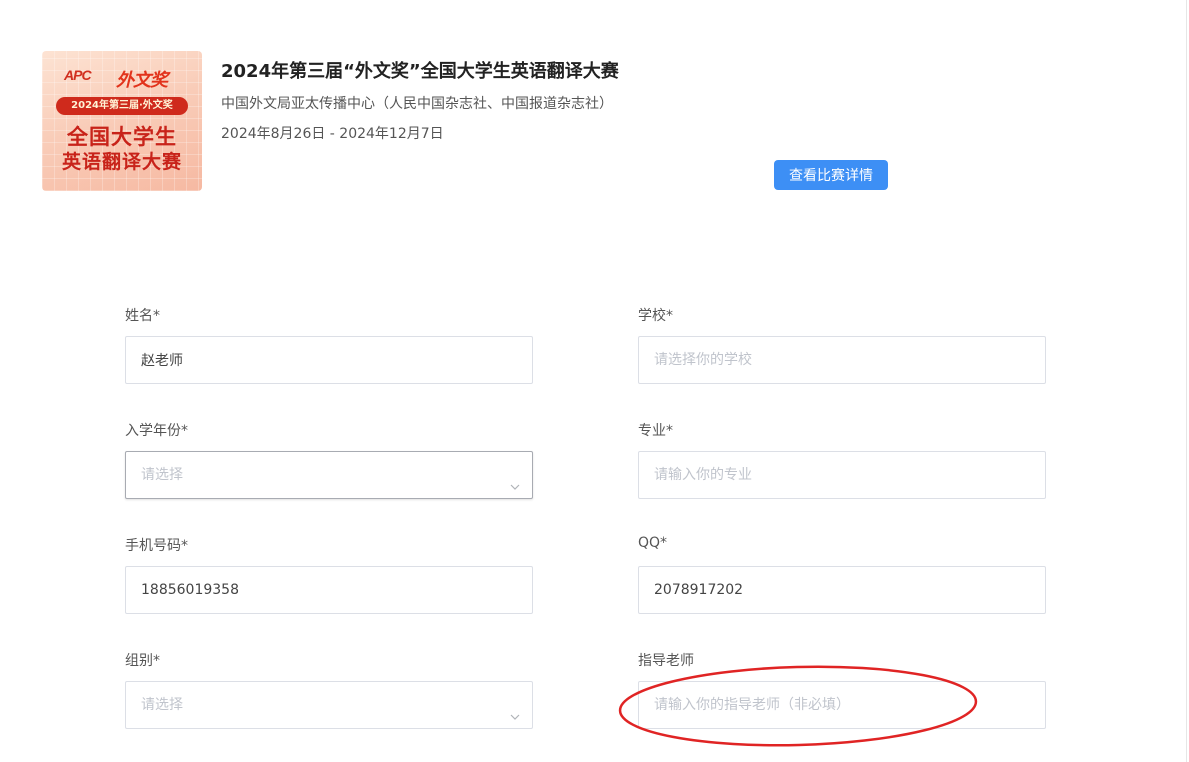 This screenshot has height=762, width=1189. Describe the element at coordinates (162, 475) in the screenshot. I see `enroll-year-selected: 请选择` at that location.